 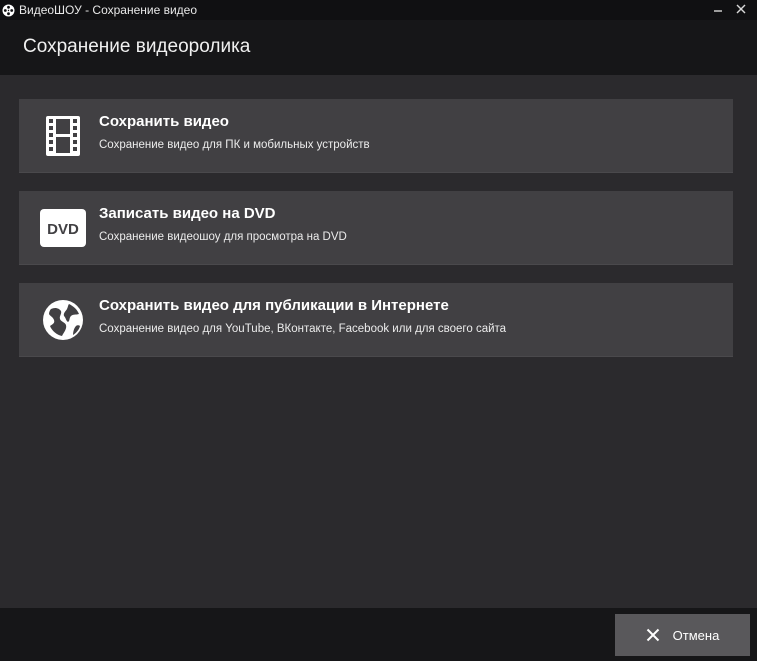 What do you see at coordinates (187, 213) in the screenshot?
I see `option-title: Записать видео на DVD` at bounding box center [187, 213].